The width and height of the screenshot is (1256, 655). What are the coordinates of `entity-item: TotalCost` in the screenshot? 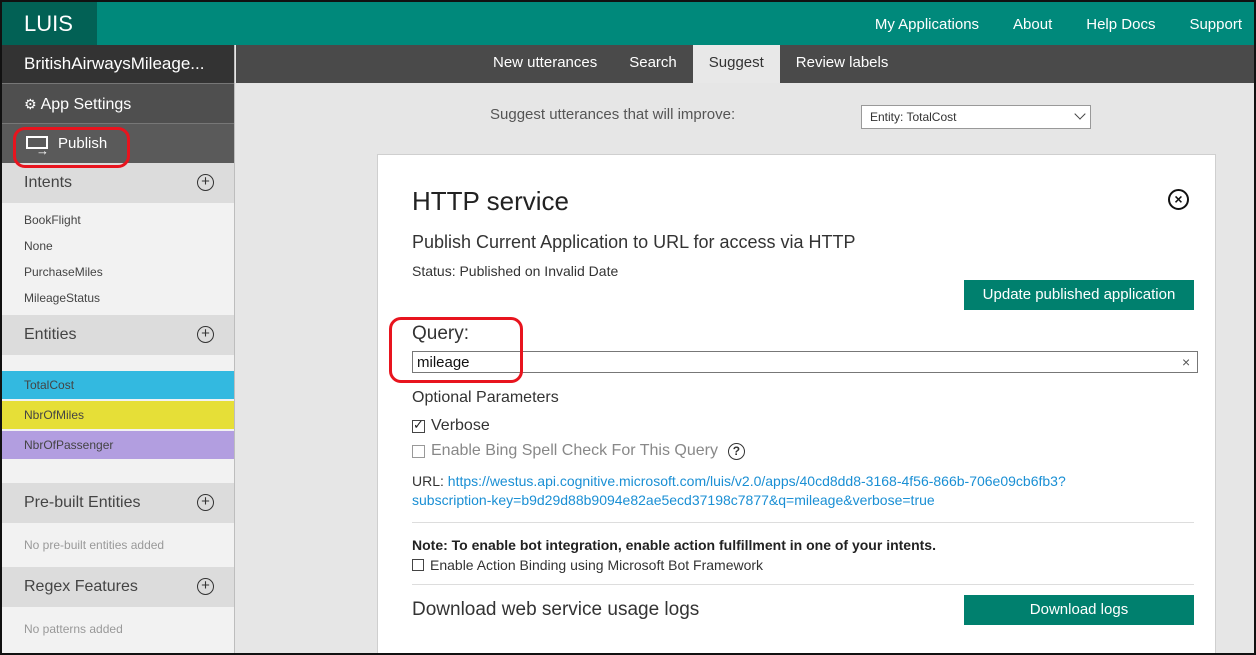 It's located at (117, 385).